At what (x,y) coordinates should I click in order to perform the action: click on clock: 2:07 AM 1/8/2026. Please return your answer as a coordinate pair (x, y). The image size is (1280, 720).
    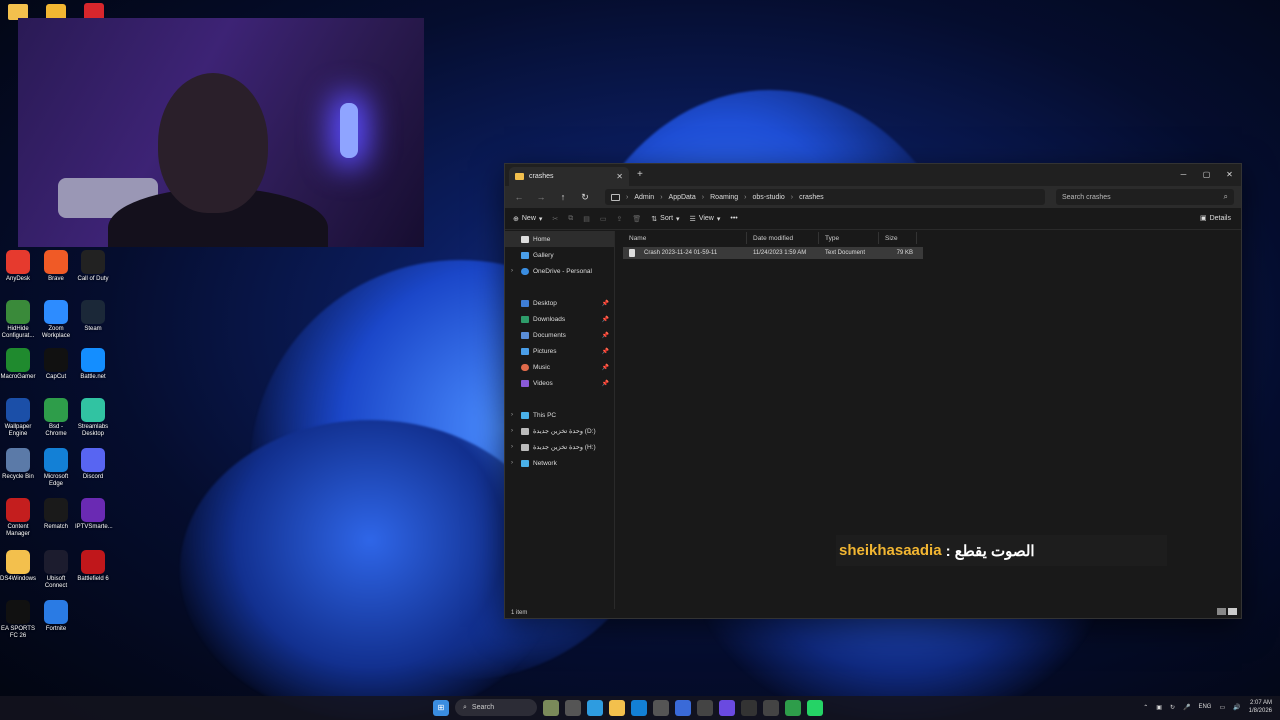
    Looking at the image, I should click on (1260, 707).